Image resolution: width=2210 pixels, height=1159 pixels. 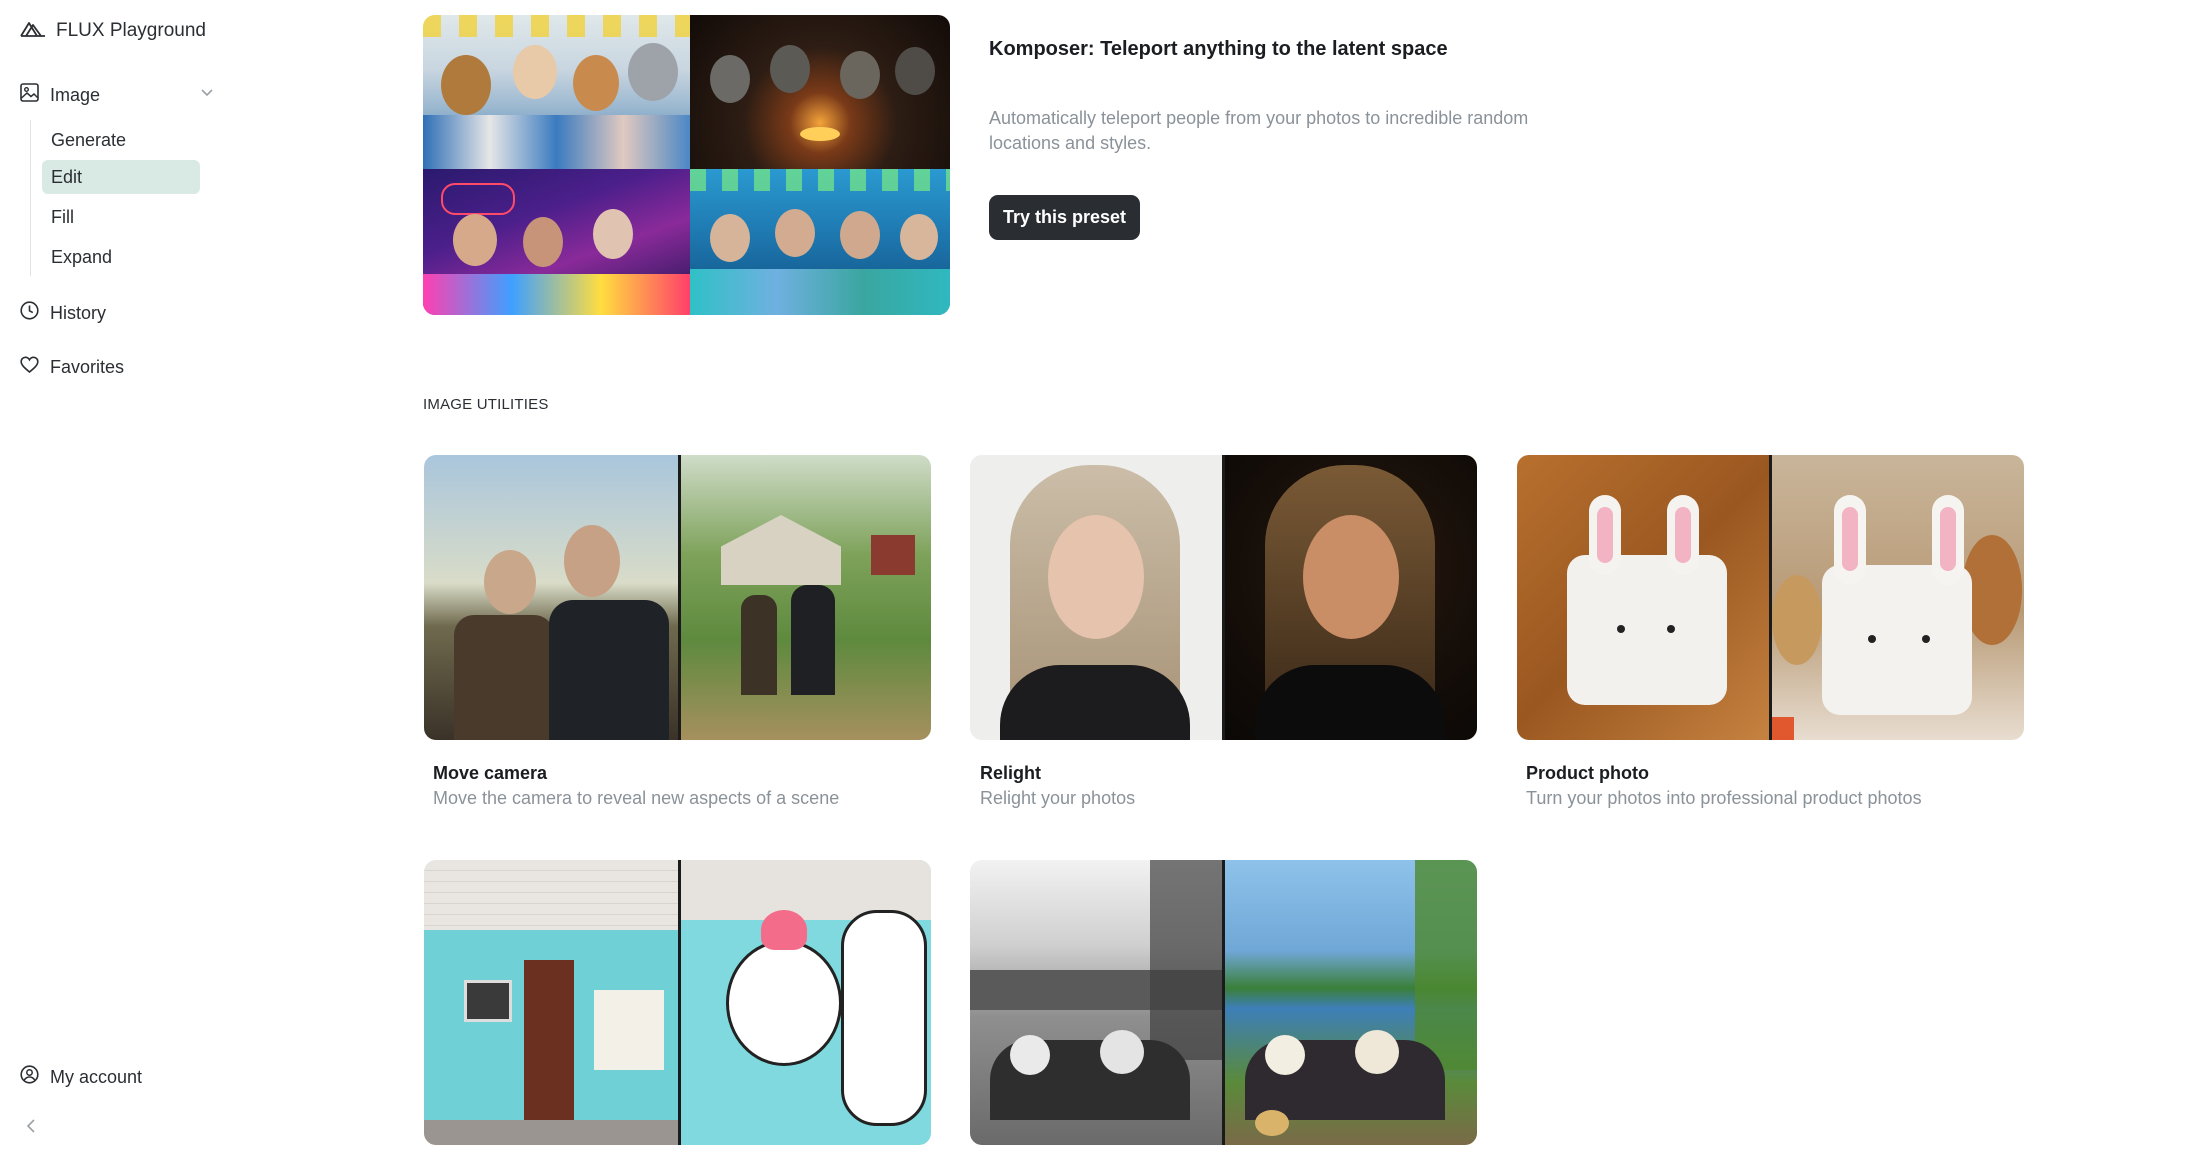 I want to click on user-circle-icon, so click(x=29, y=1077).